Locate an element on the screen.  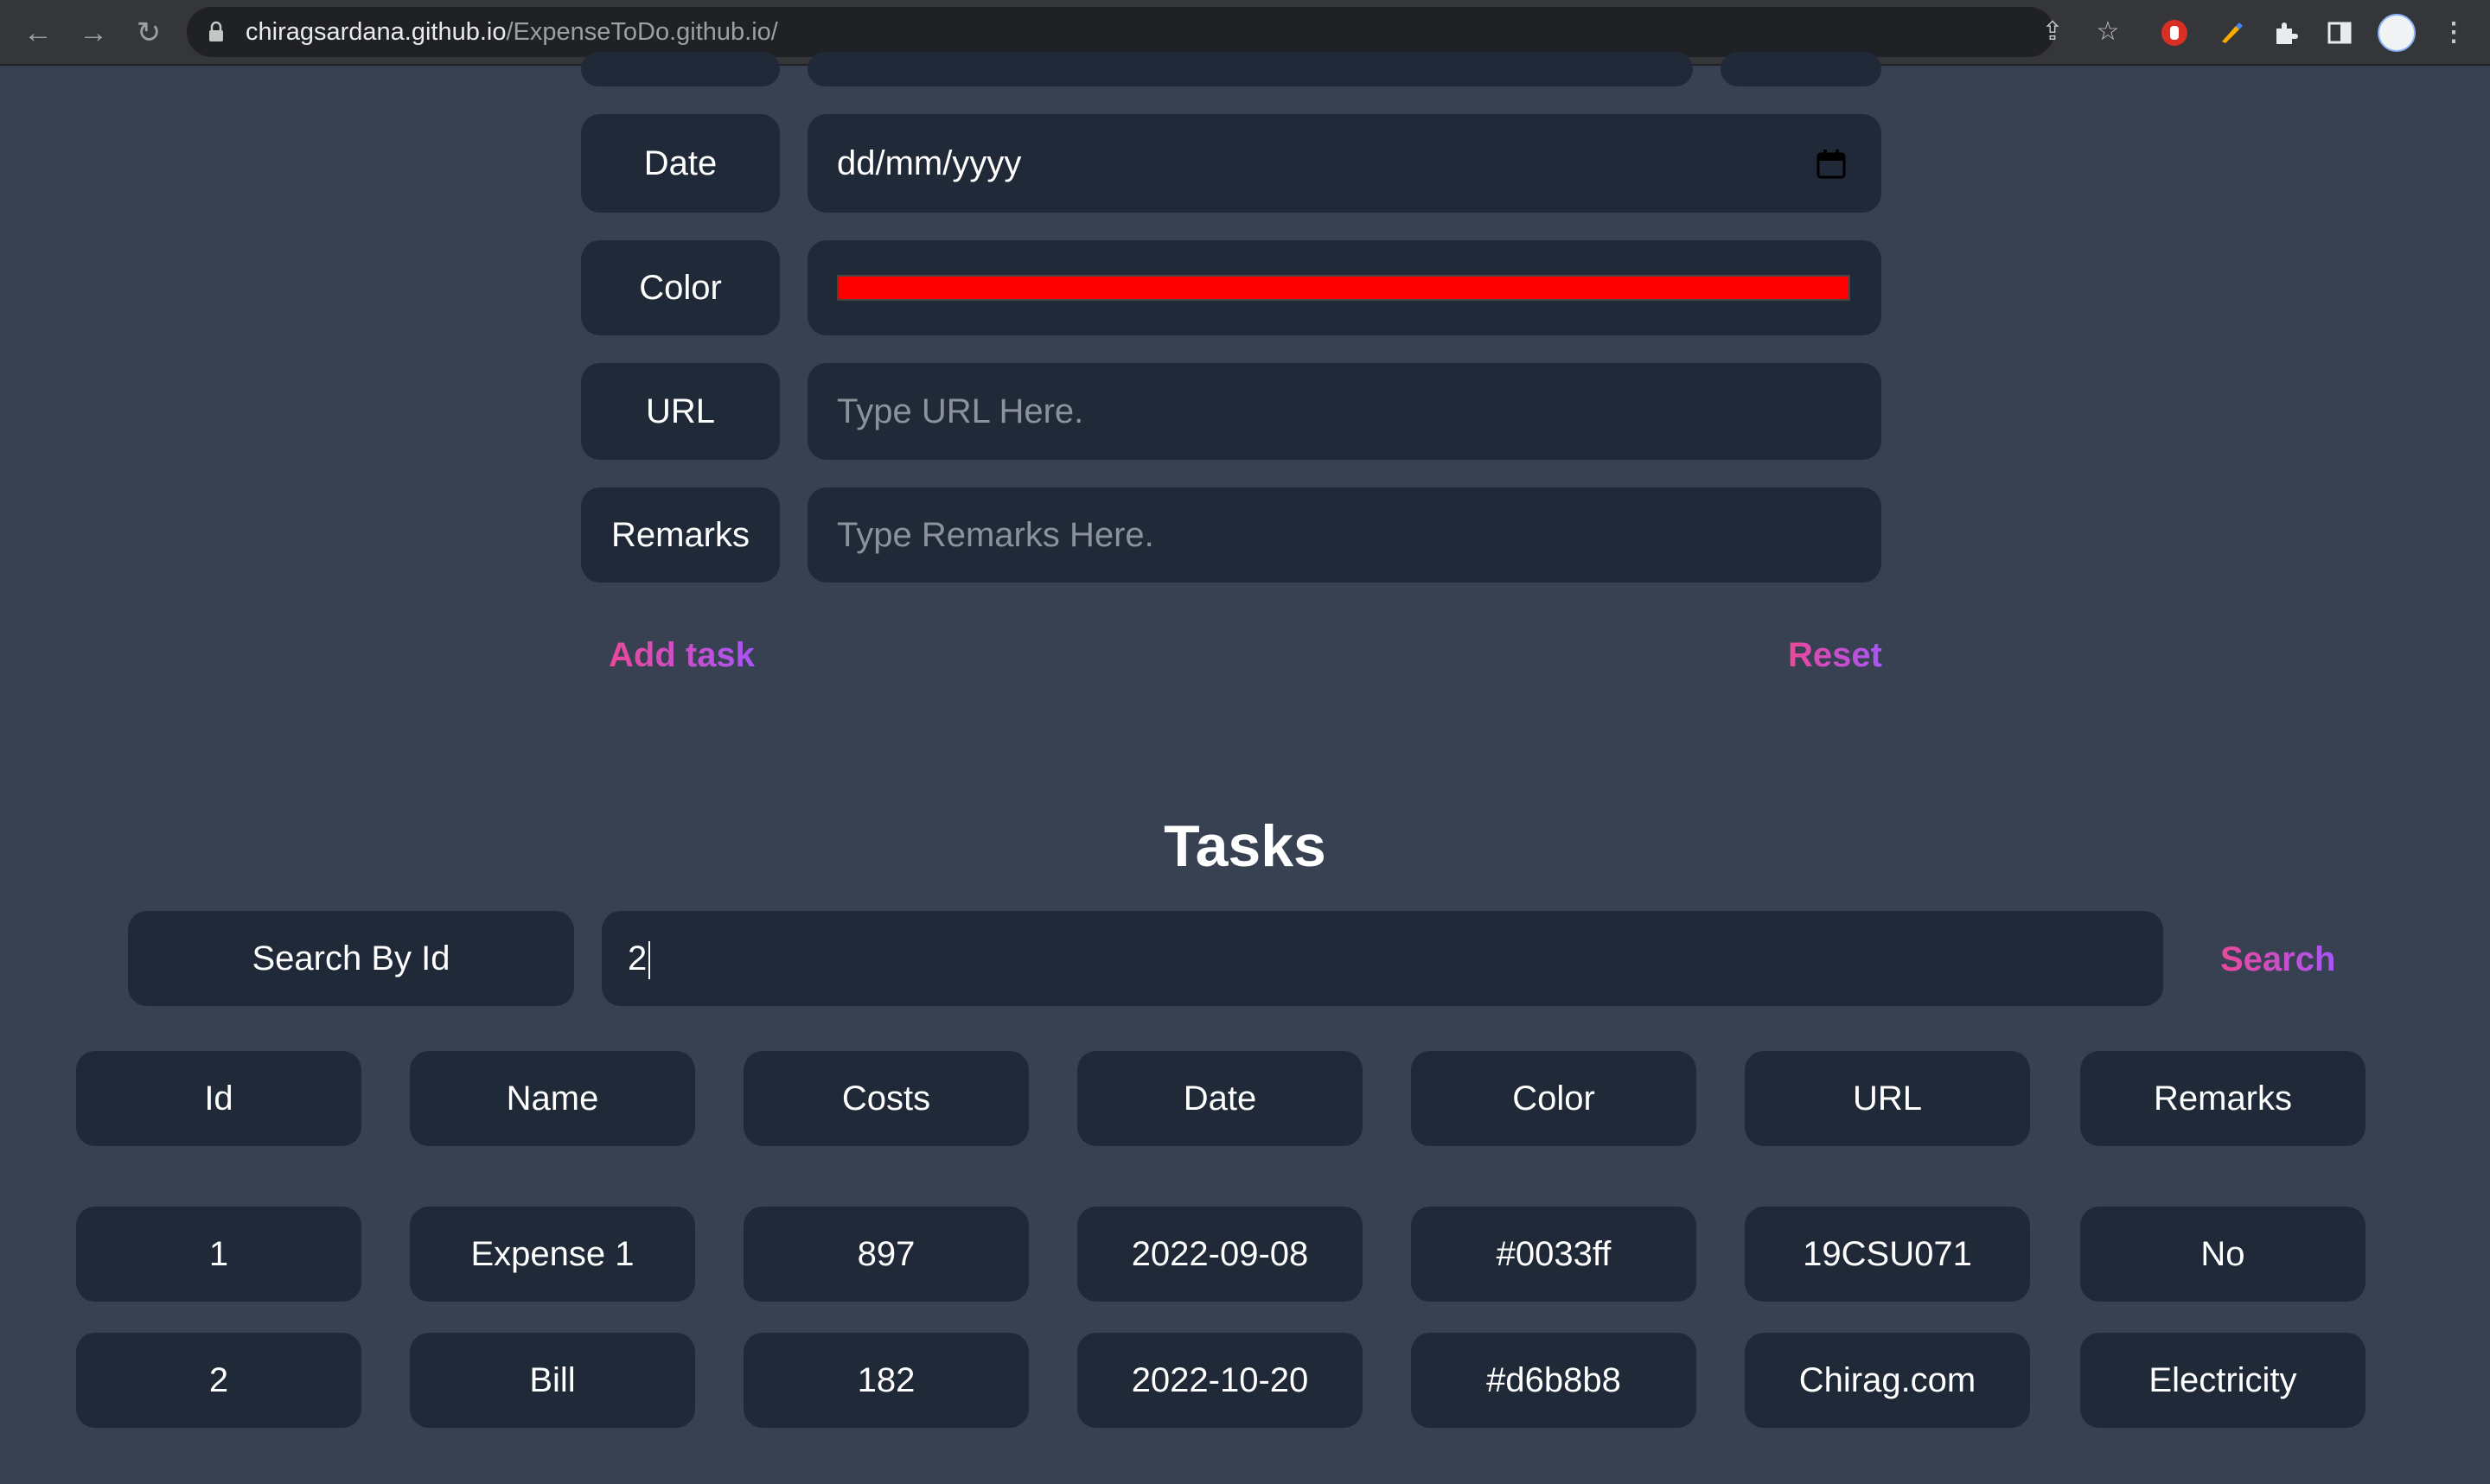
date-placeholder: dd/mm/yyyy is located at coordinates (930, 163).